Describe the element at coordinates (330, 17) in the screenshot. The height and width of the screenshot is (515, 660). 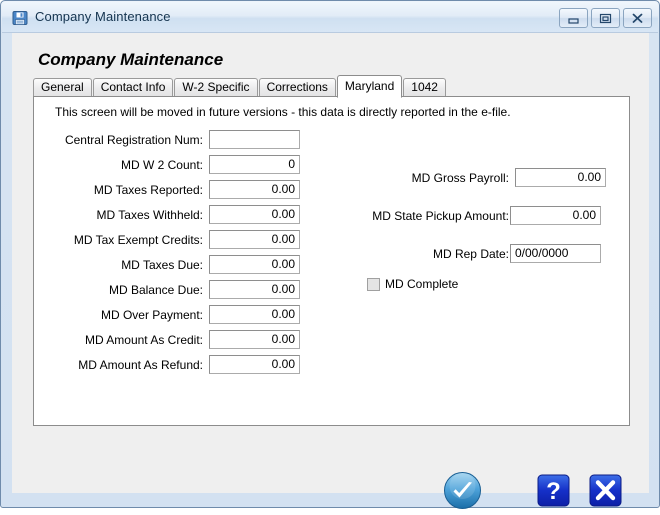
I see `title-bar: Company Maintenance` at that location.